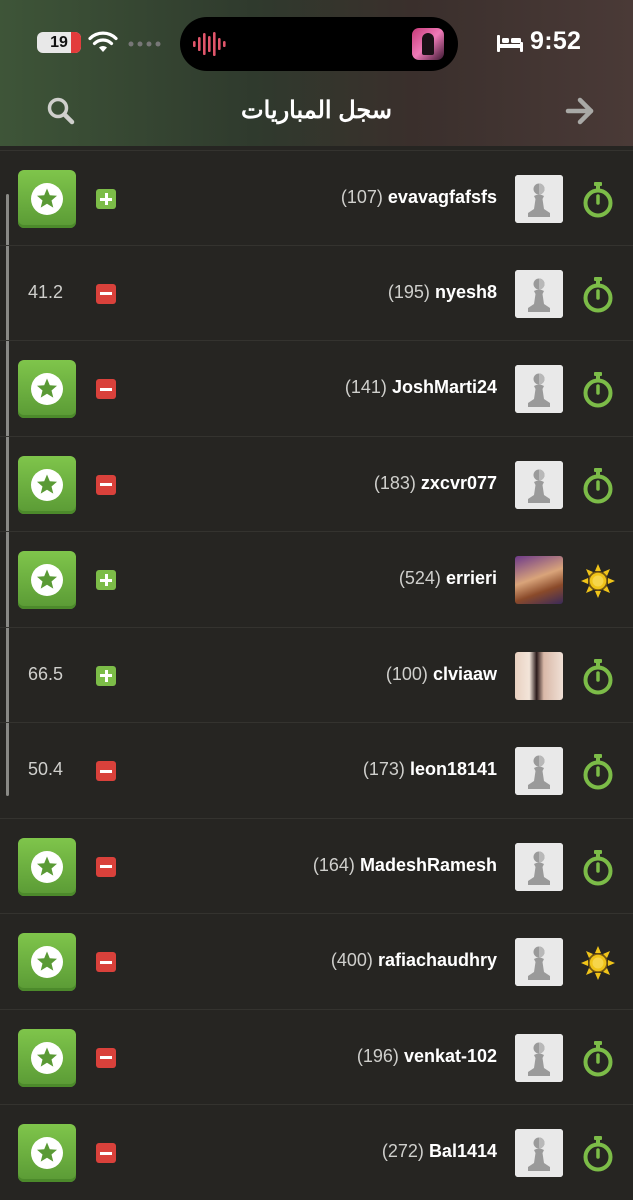 The image size is (633, 1200). I want to click on game-row: 41.2 (195) nyesh8, so click(316, 293).